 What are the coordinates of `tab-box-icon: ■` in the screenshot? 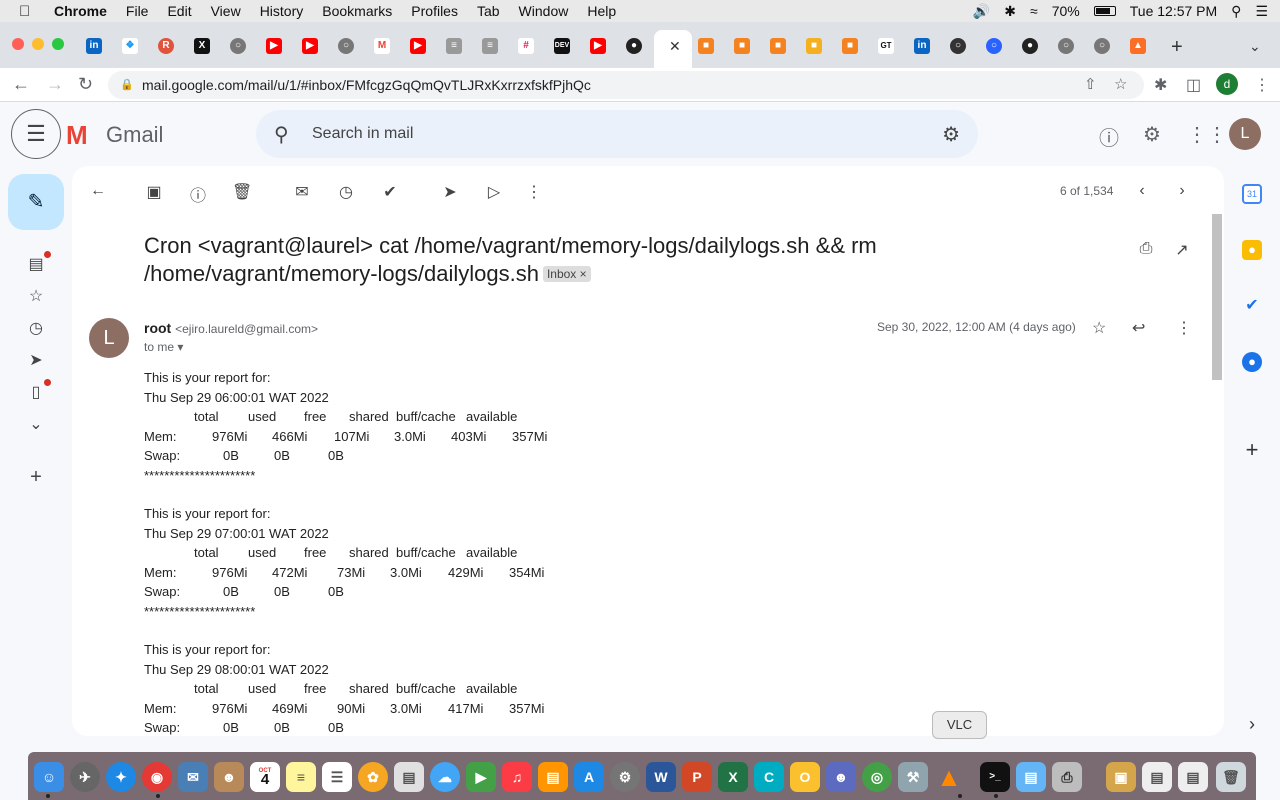 It's located at (706, 46).